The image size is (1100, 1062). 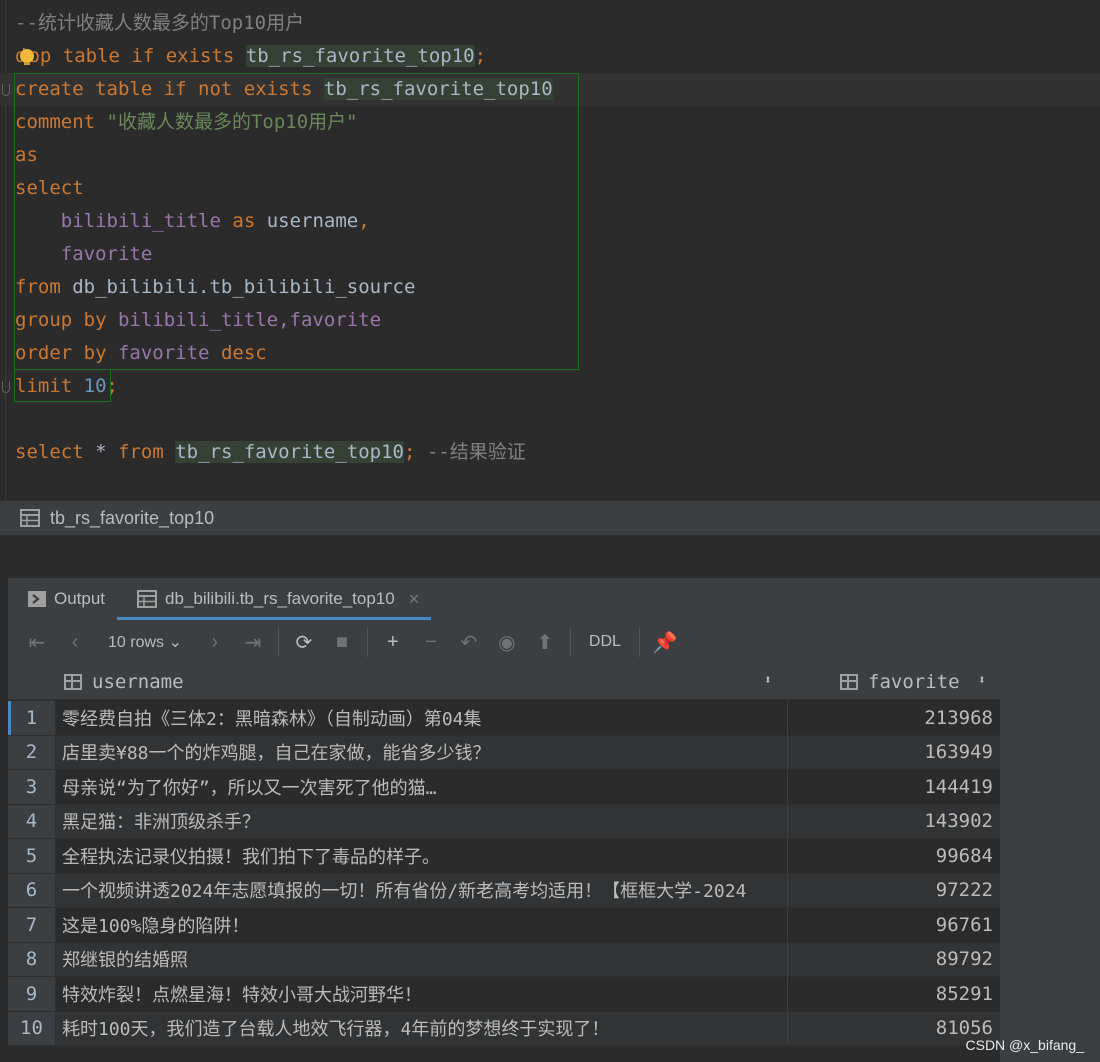 What do you see at coordinates (424, 960) in the screenshot?
I see `cell-username: 郑继银的结婚照` at bounding box center [424, 960].